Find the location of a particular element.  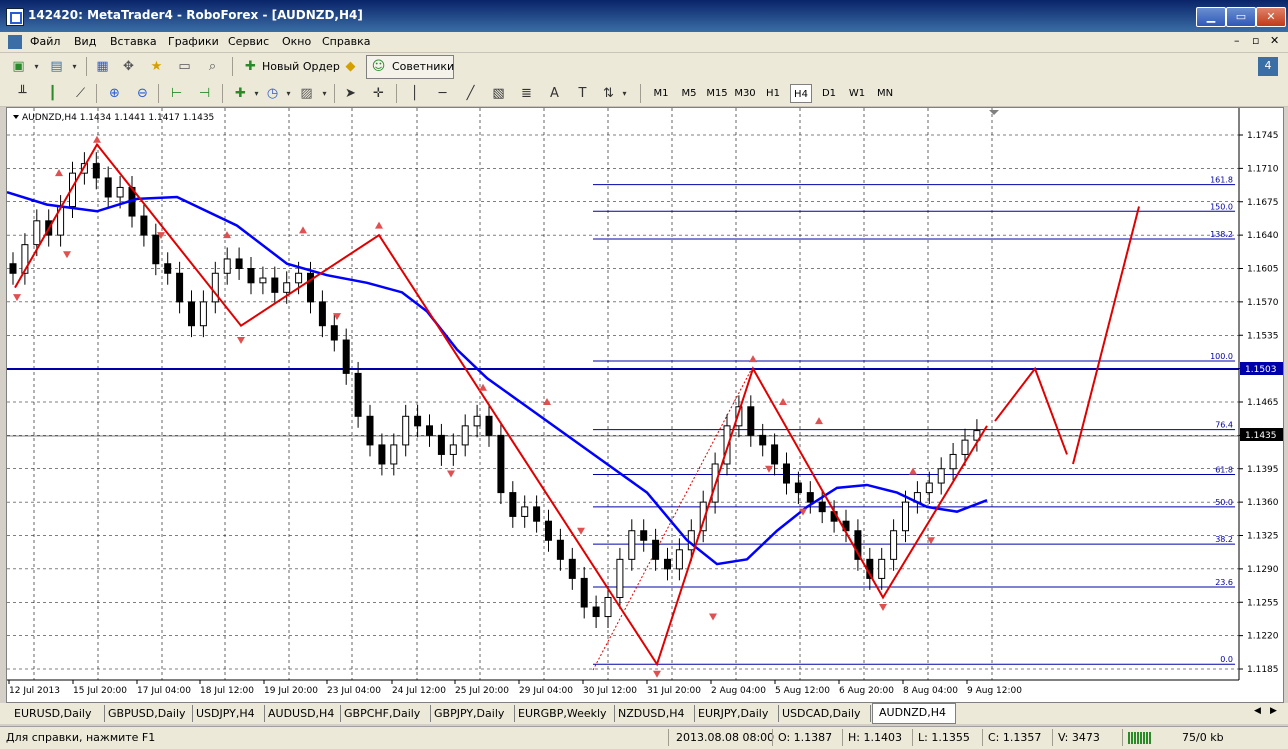

chart-window-icon is located at coordinates (15, 42).